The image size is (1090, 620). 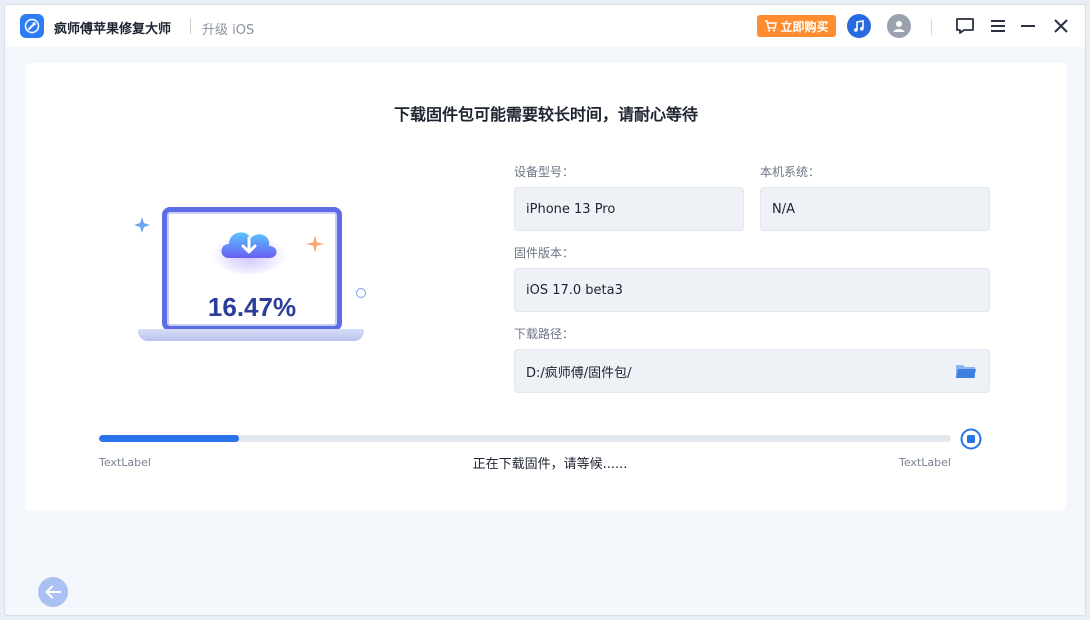 I want to click on title-bar: 疯师傅苹果修复大师 升级 iOS 立即购买, so click(x=545, y=26).